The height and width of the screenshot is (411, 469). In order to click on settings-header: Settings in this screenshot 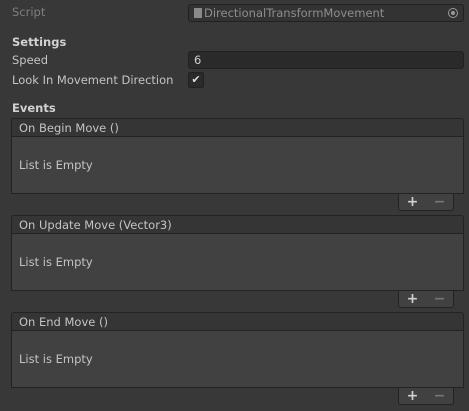, I will do `click(39, 42)`.